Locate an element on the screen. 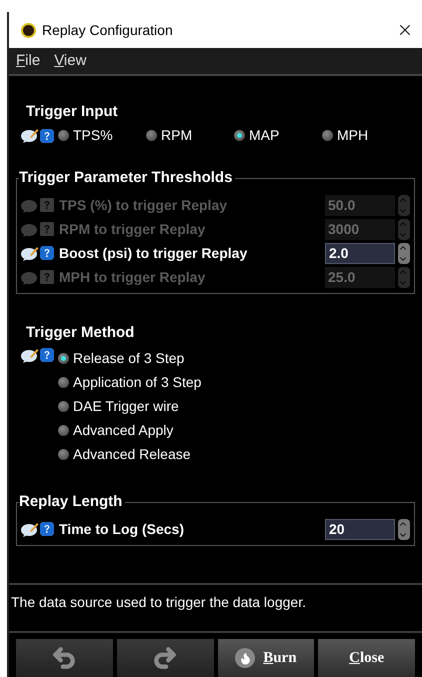  menu-item: View is located at coordinates (70, 61).